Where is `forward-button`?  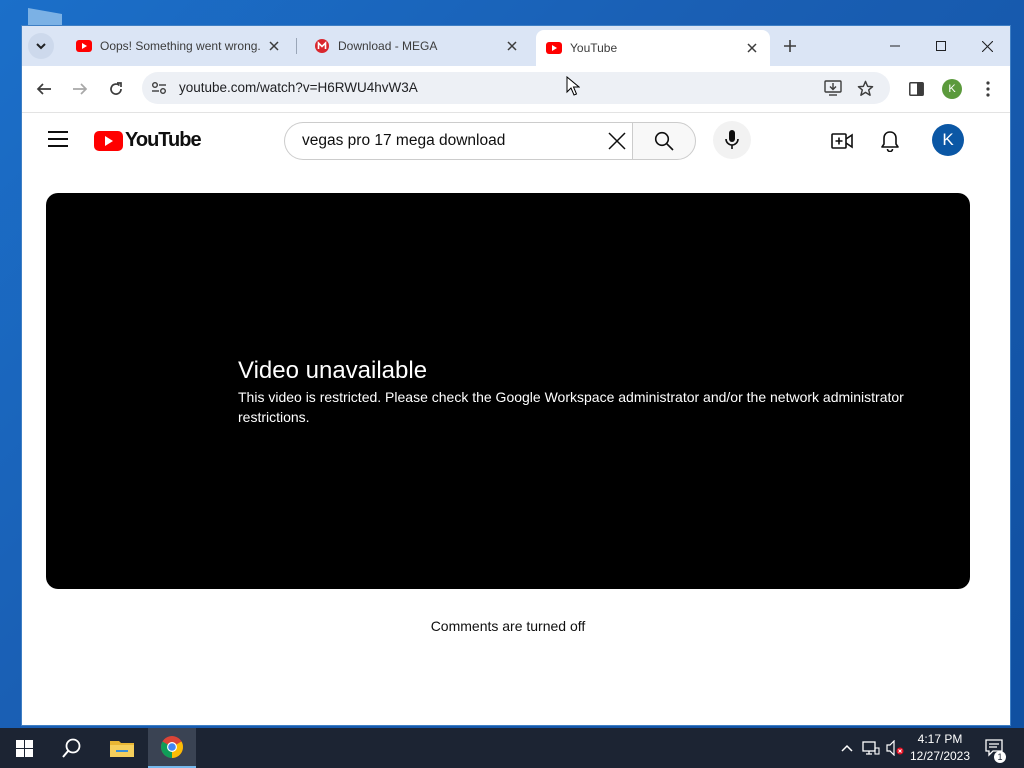
forward-button is located at coordinates (80, 89).